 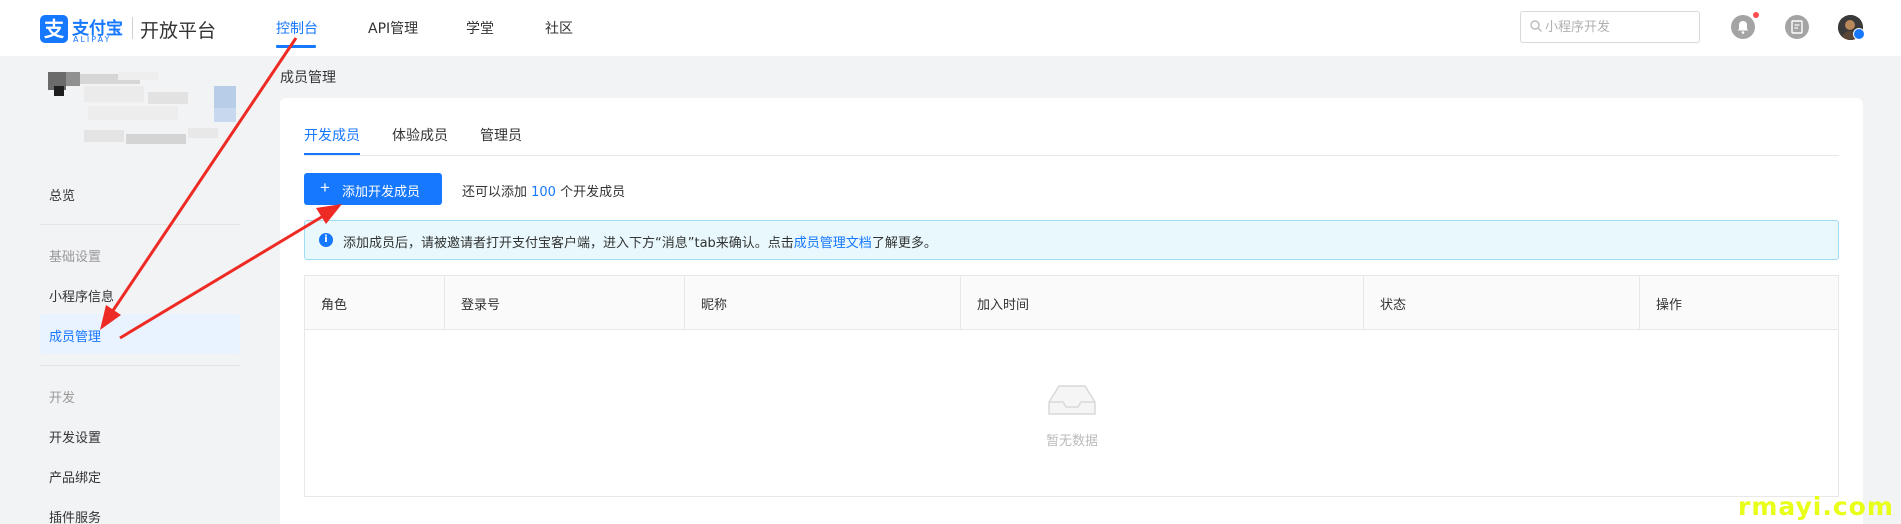 I want to click on arrow-to-add-button, so click(x=230, y=272).